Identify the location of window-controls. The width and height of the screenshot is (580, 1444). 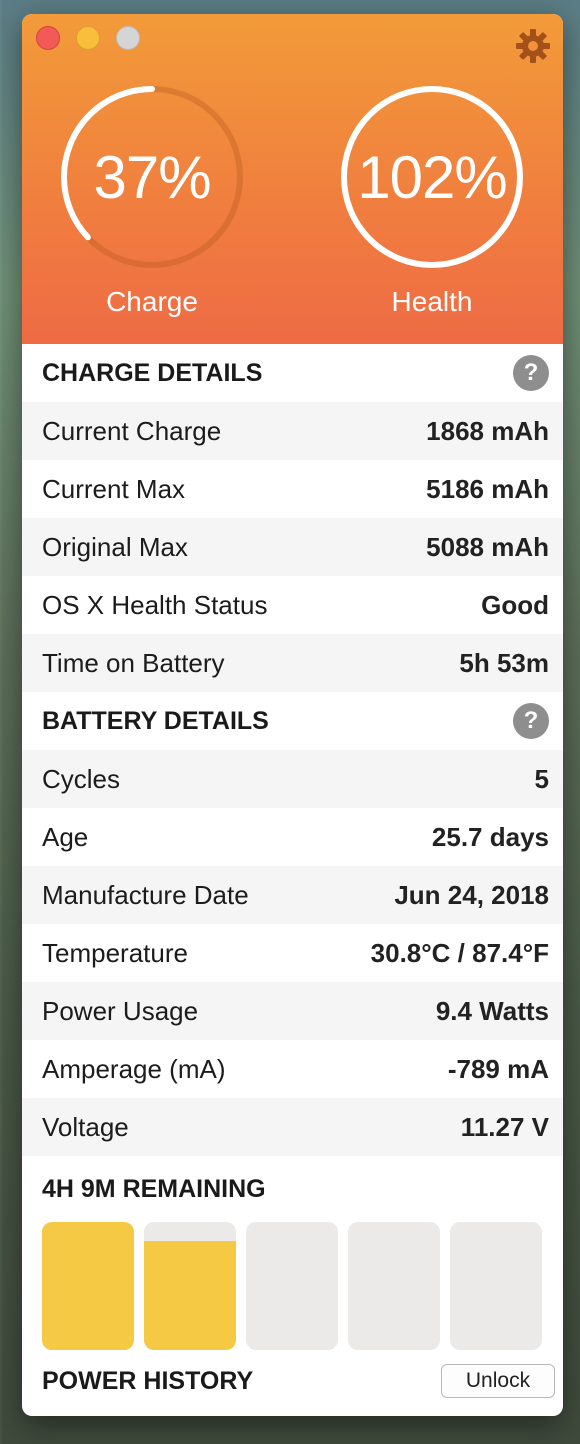
(88, 38).